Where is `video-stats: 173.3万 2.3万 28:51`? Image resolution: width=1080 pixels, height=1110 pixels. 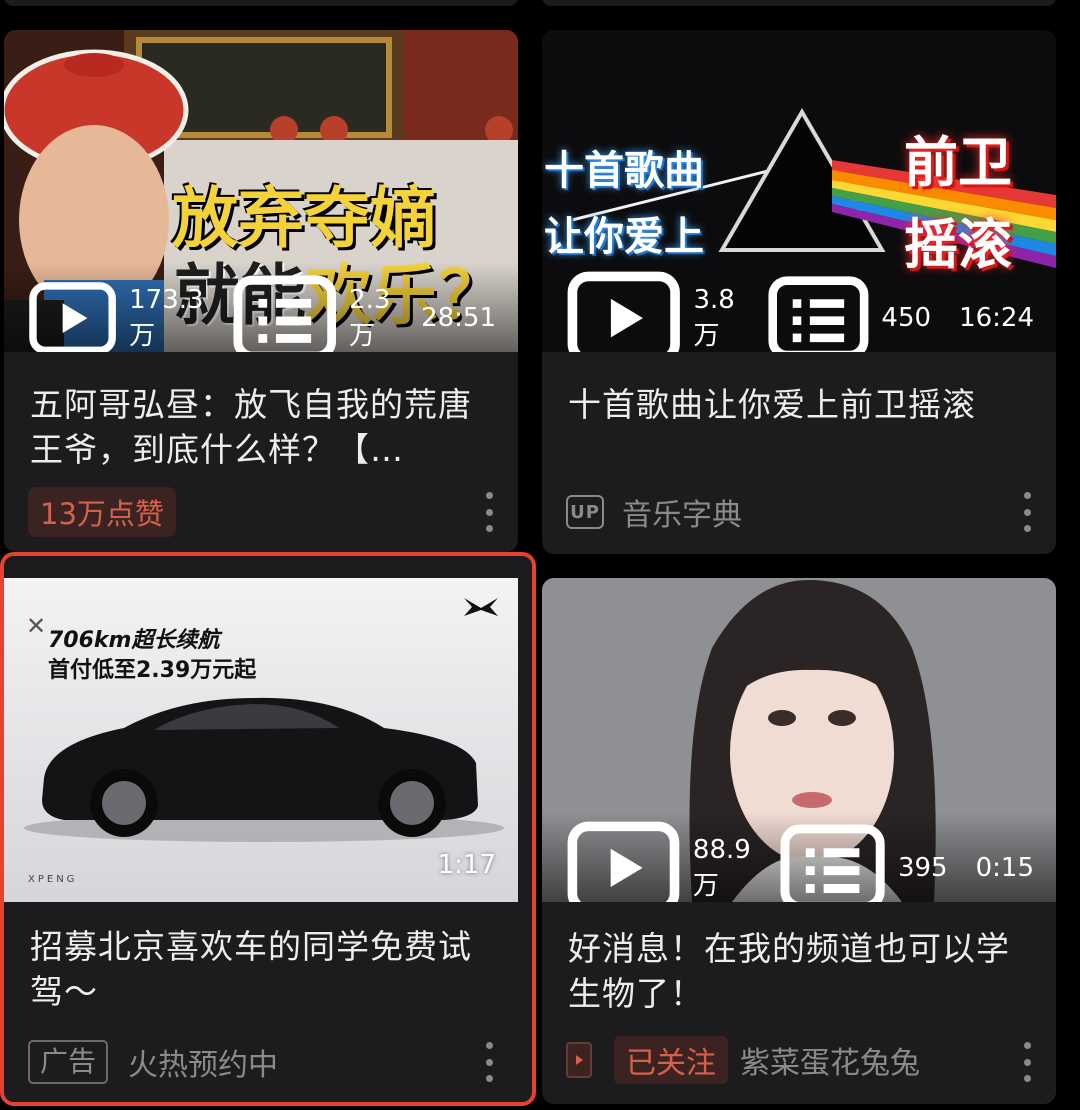
video-stats: 173.3万 2.3万 28:51 is located at coordinates (262, 313).